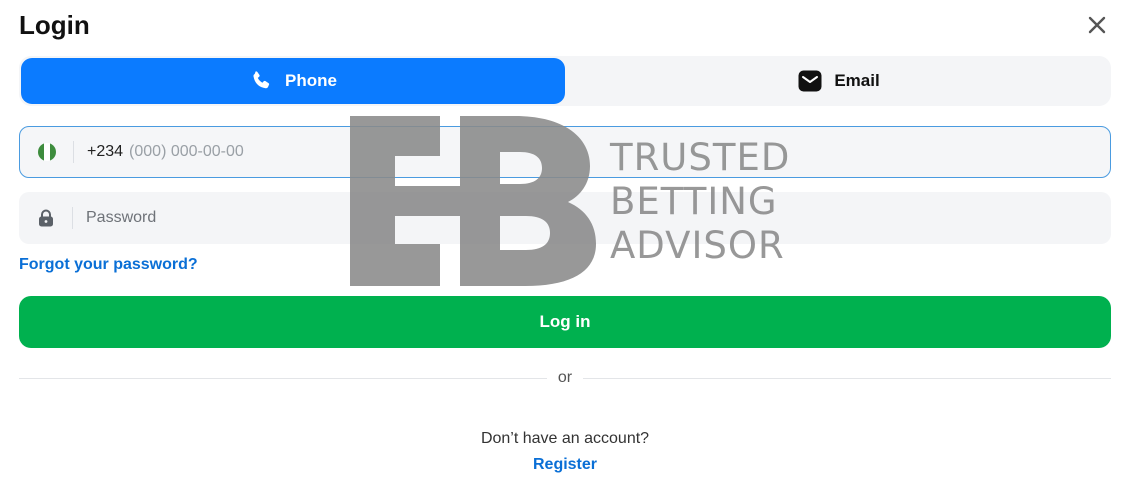 This screenshot has width=1130, height=490. I want to click on close-icon, so click(1097, 25).